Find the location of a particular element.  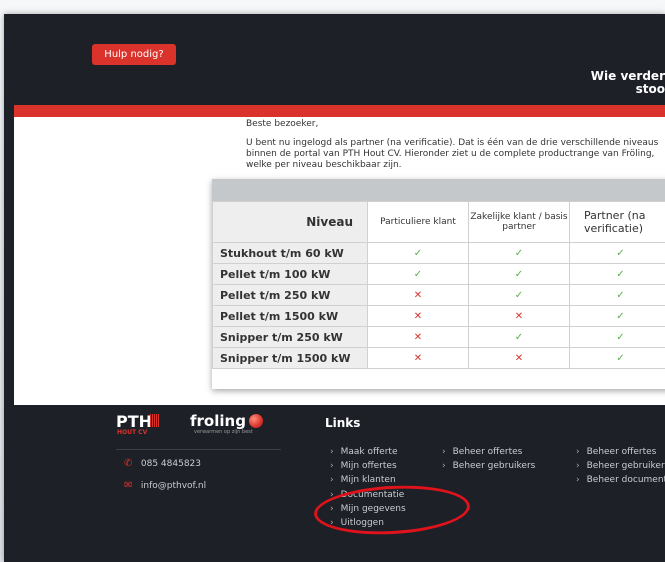

contact-email: ✉ info@pthvof.nl is located at coordinates (165, 485).